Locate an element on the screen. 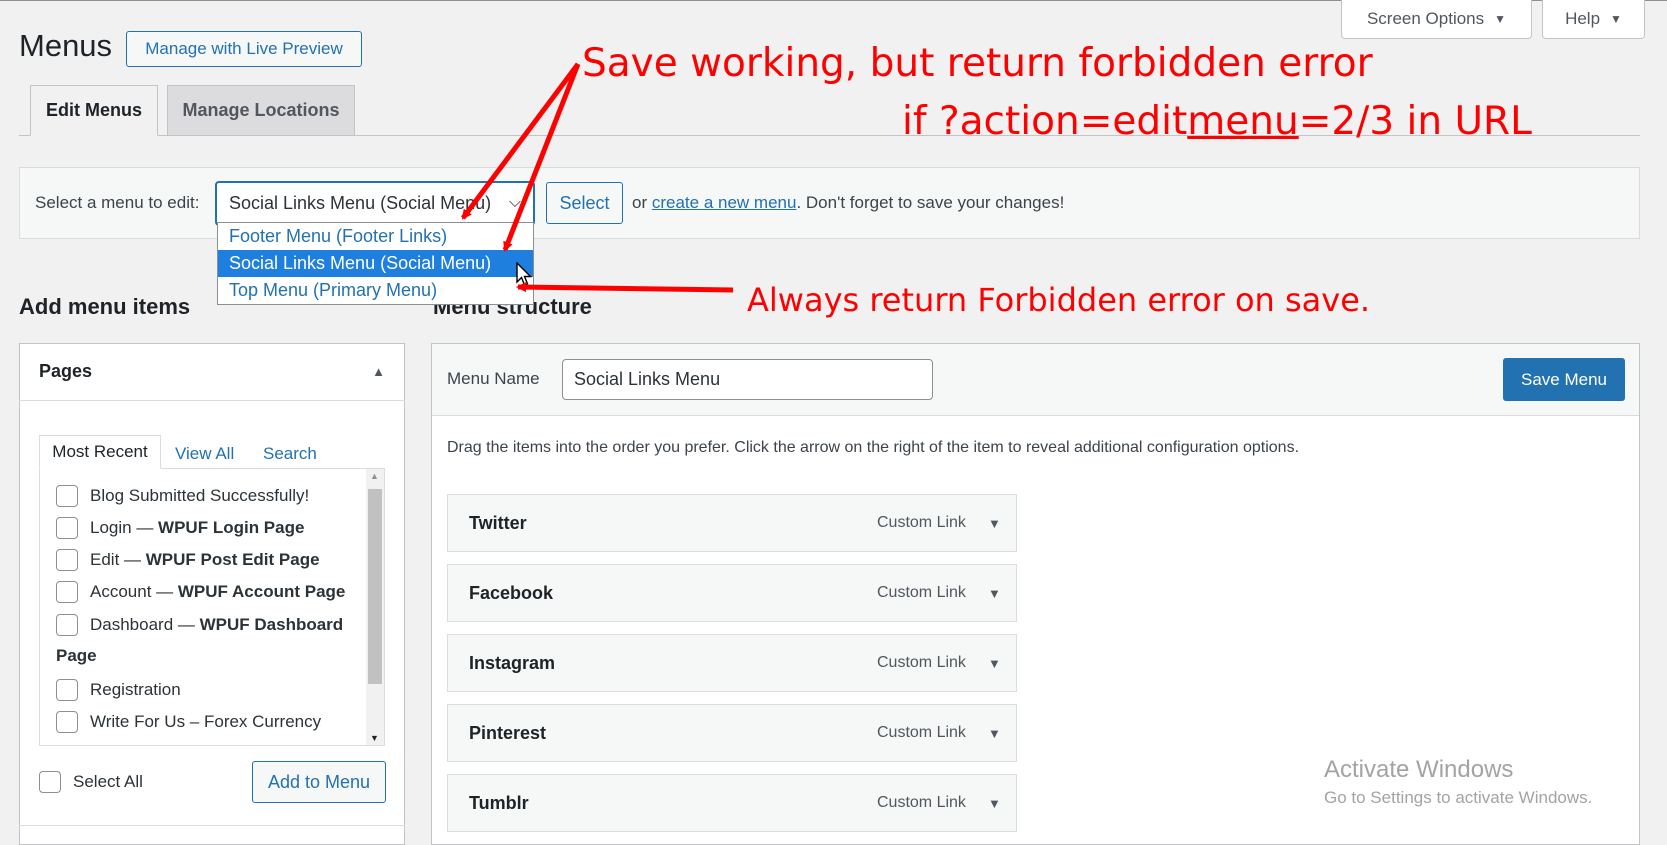  annotation-url-part-a: if ?action=edit is located at coordinates (1045, 121).